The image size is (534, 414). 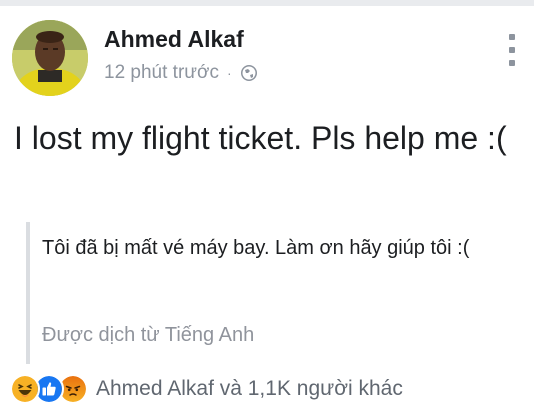 I want to click on reaction-icons, so click(x=49, y=389).